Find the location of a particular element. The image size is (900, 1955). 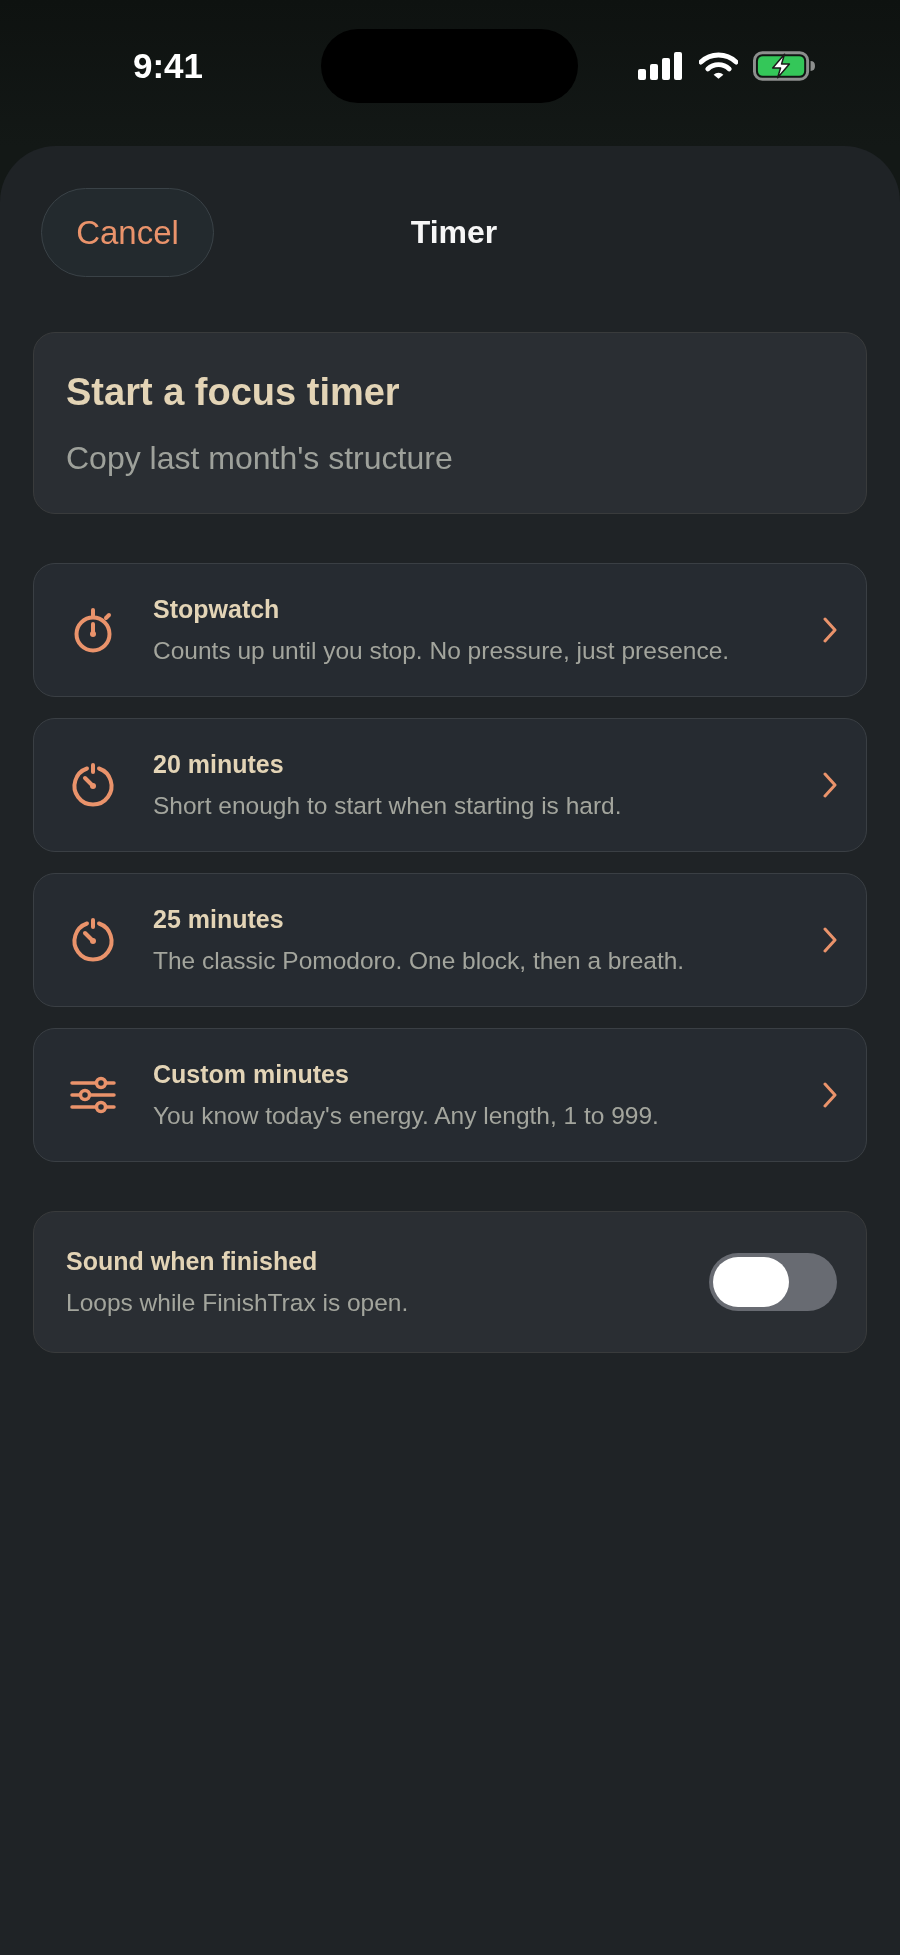

intro-subtitle: Copy last month's structure is located at coordinates (259, 458).